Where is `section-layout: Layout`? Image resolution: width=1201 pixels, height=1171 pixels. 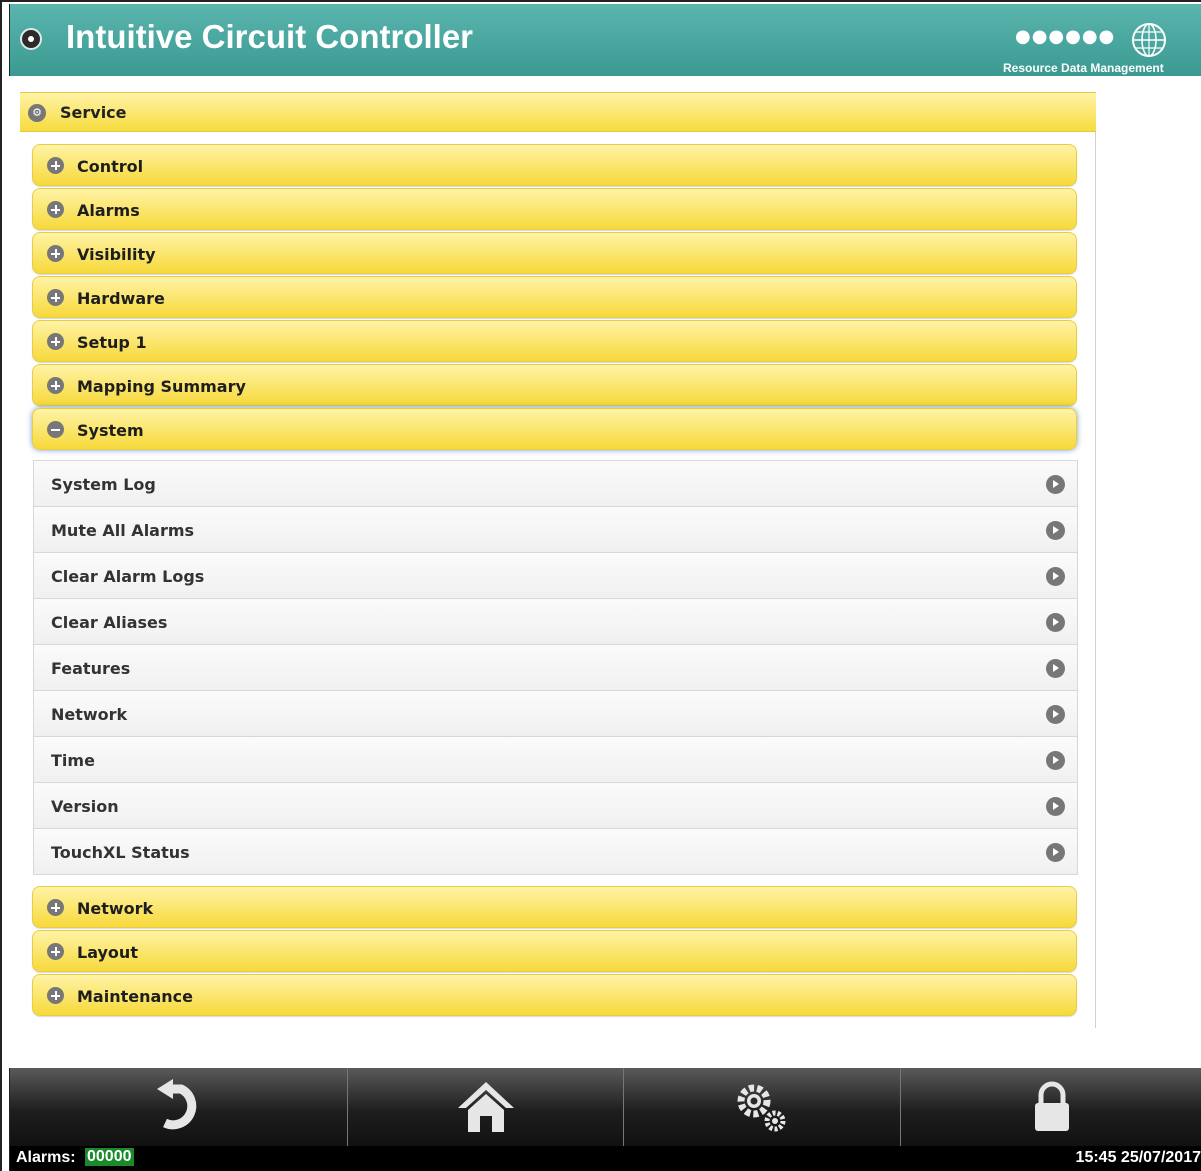 section-layout: Layout is located at coordinates (554, 951).